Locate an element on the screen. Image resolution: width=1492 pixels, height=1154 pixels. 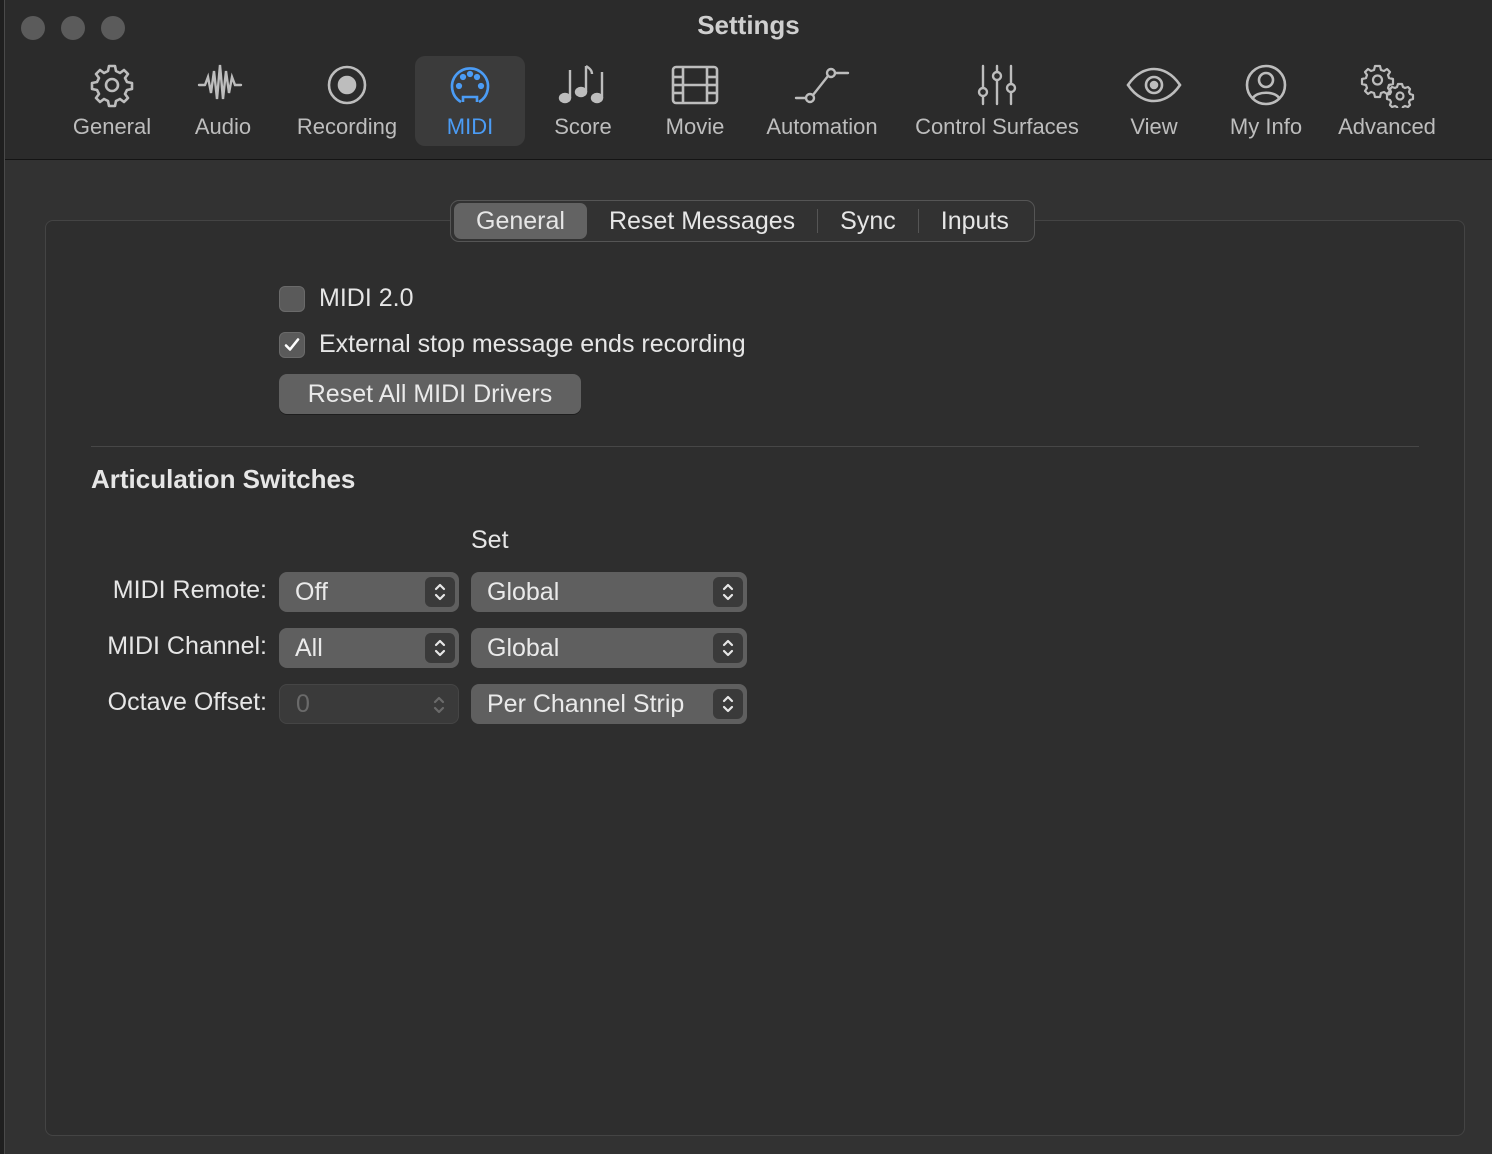
midi-subtabs: General Reset Messages Sync Inputs is located at coordinates (742, 221).